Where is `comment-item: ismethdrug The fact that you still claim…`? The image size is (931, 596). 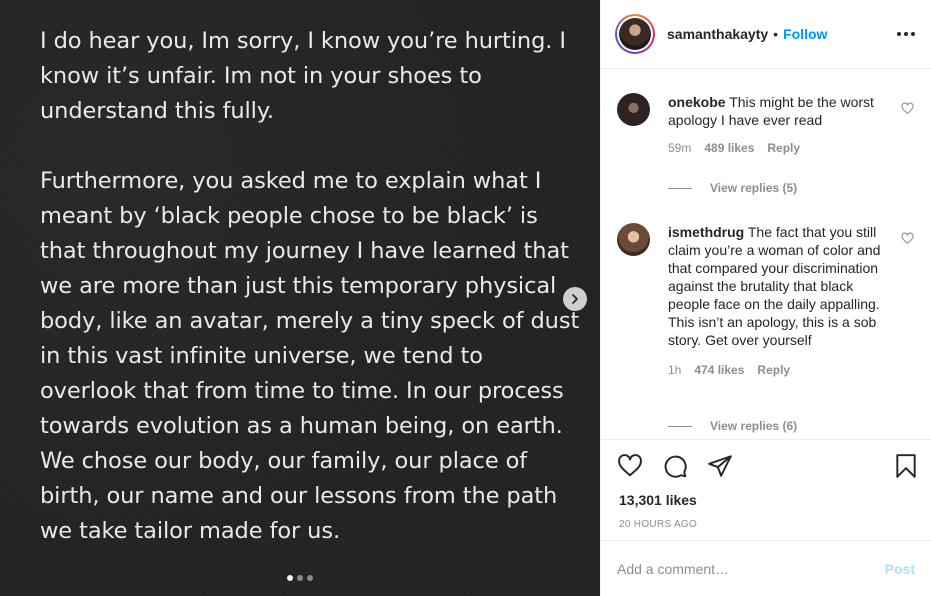 comment-item: ismethdrug The fact that you still claim… is located at coordinates (766, 300).